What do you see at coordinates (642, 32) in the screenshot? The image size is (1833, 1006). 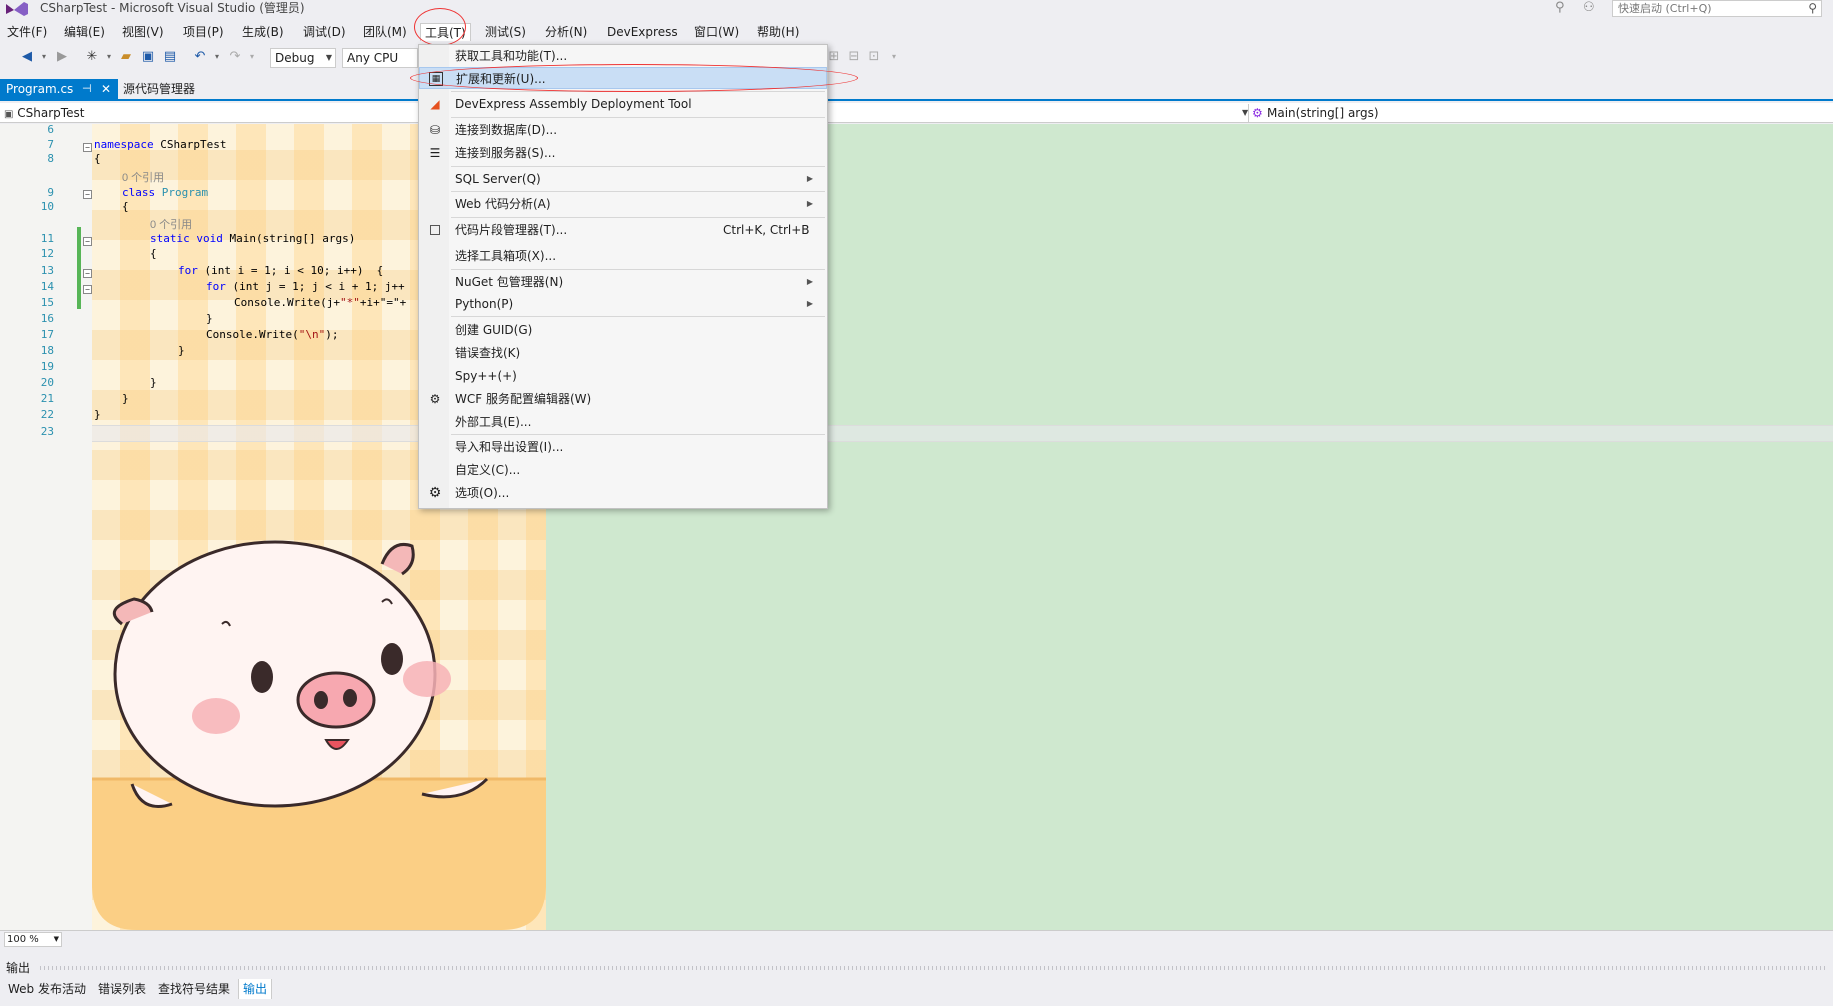 I see `menu-devexpress: DevExpress` at bounding box center [642, 32].